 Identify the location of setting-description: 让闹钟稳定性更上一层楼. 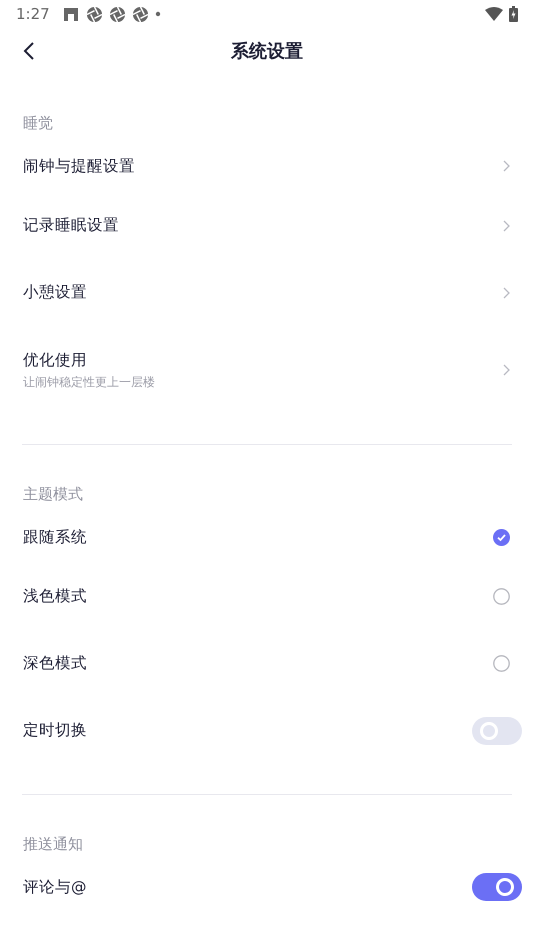
(89, 382).